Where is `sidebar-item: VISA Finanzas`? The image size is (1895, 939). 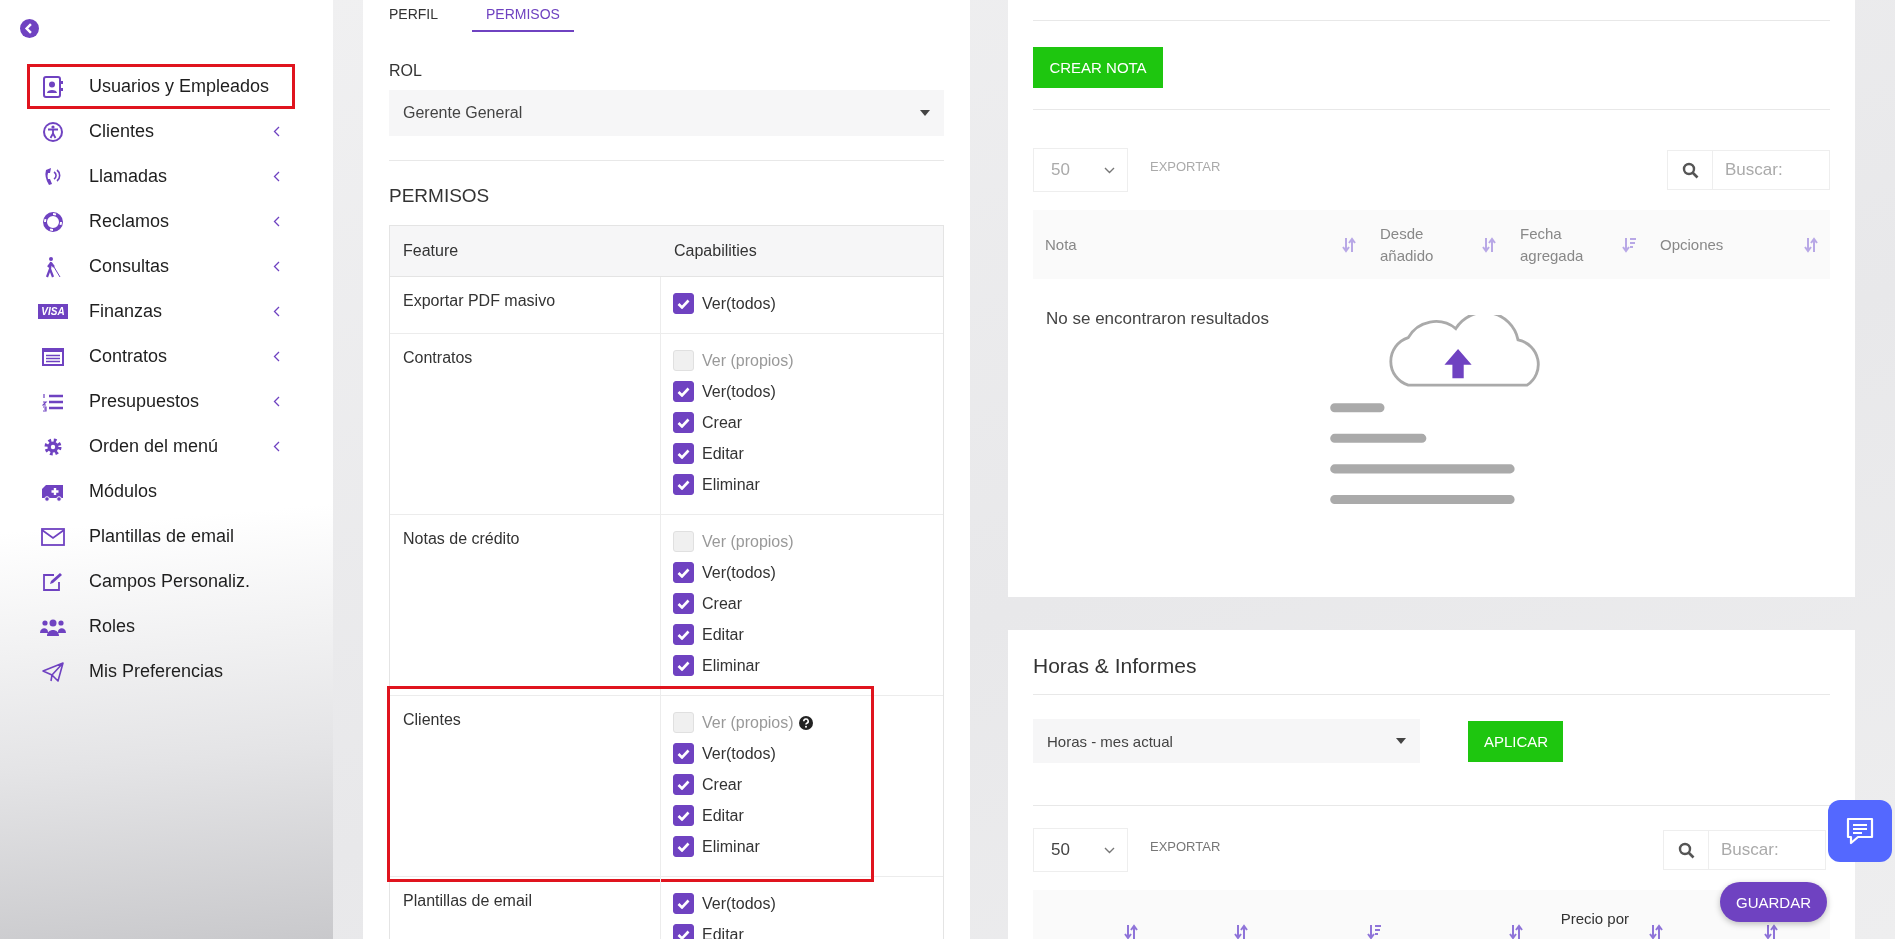
sidebar-item: VISA Finanzas is located at coordinates (161, 311).